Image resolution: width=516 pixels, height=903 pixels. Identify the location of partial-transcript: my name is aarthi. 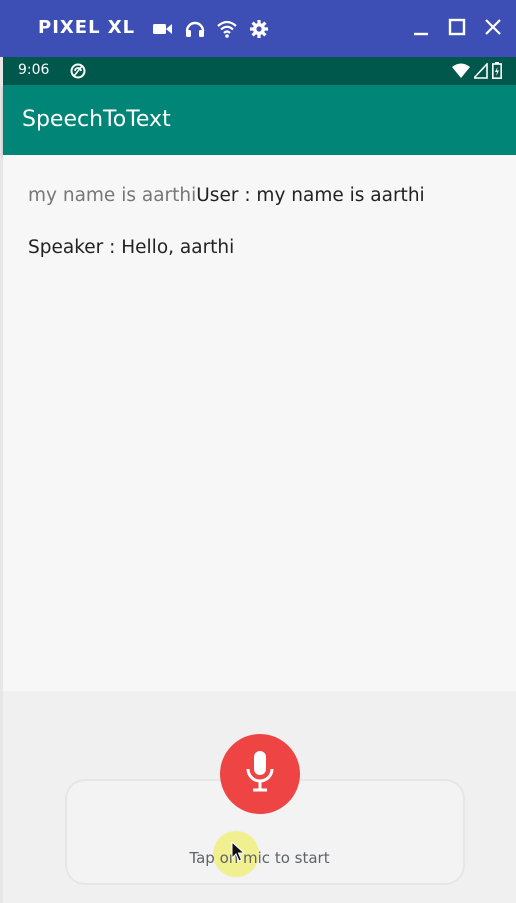
(112, 195).